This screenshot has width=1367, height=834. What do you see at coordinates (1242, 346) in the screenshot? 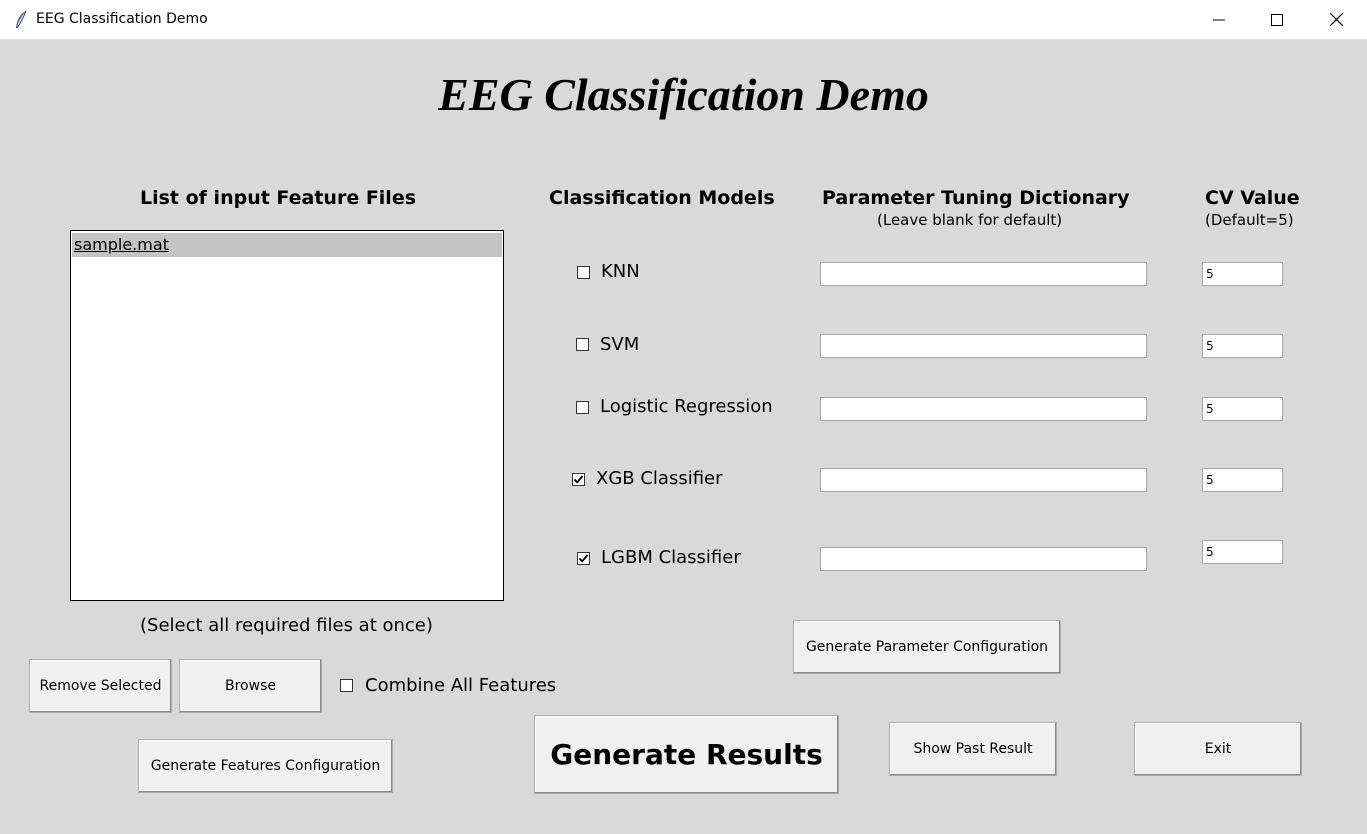
I see `svm-cv-input` at bounding box center [1242, 346].